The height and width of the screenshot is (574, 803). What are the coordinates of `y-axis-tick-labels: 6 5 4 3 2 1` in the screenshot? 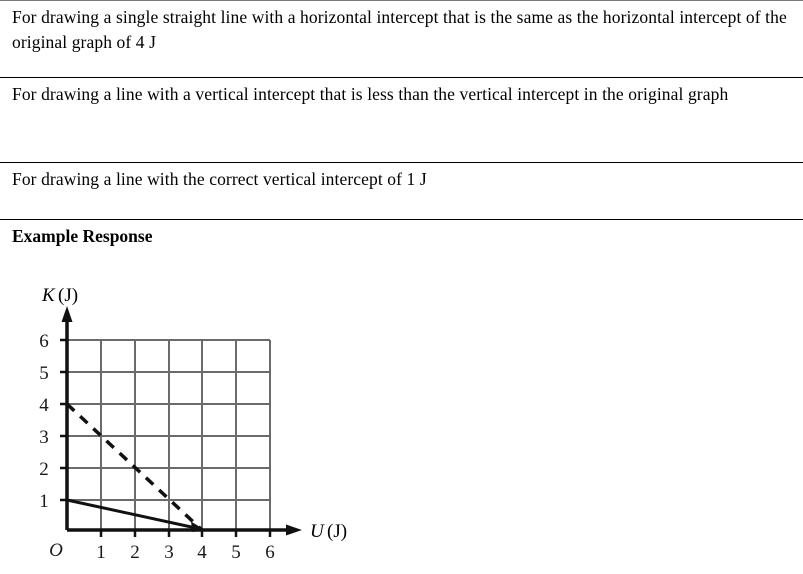 It's located at (44, 421).